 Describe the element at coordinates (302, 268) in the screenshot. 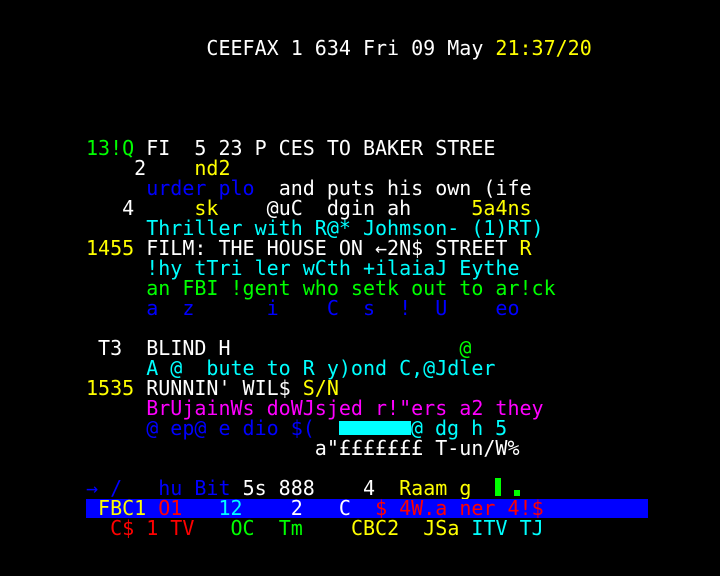

I see `listing-row: !hy tTri ler wCth +ilaiaJ Eythe` at that location.